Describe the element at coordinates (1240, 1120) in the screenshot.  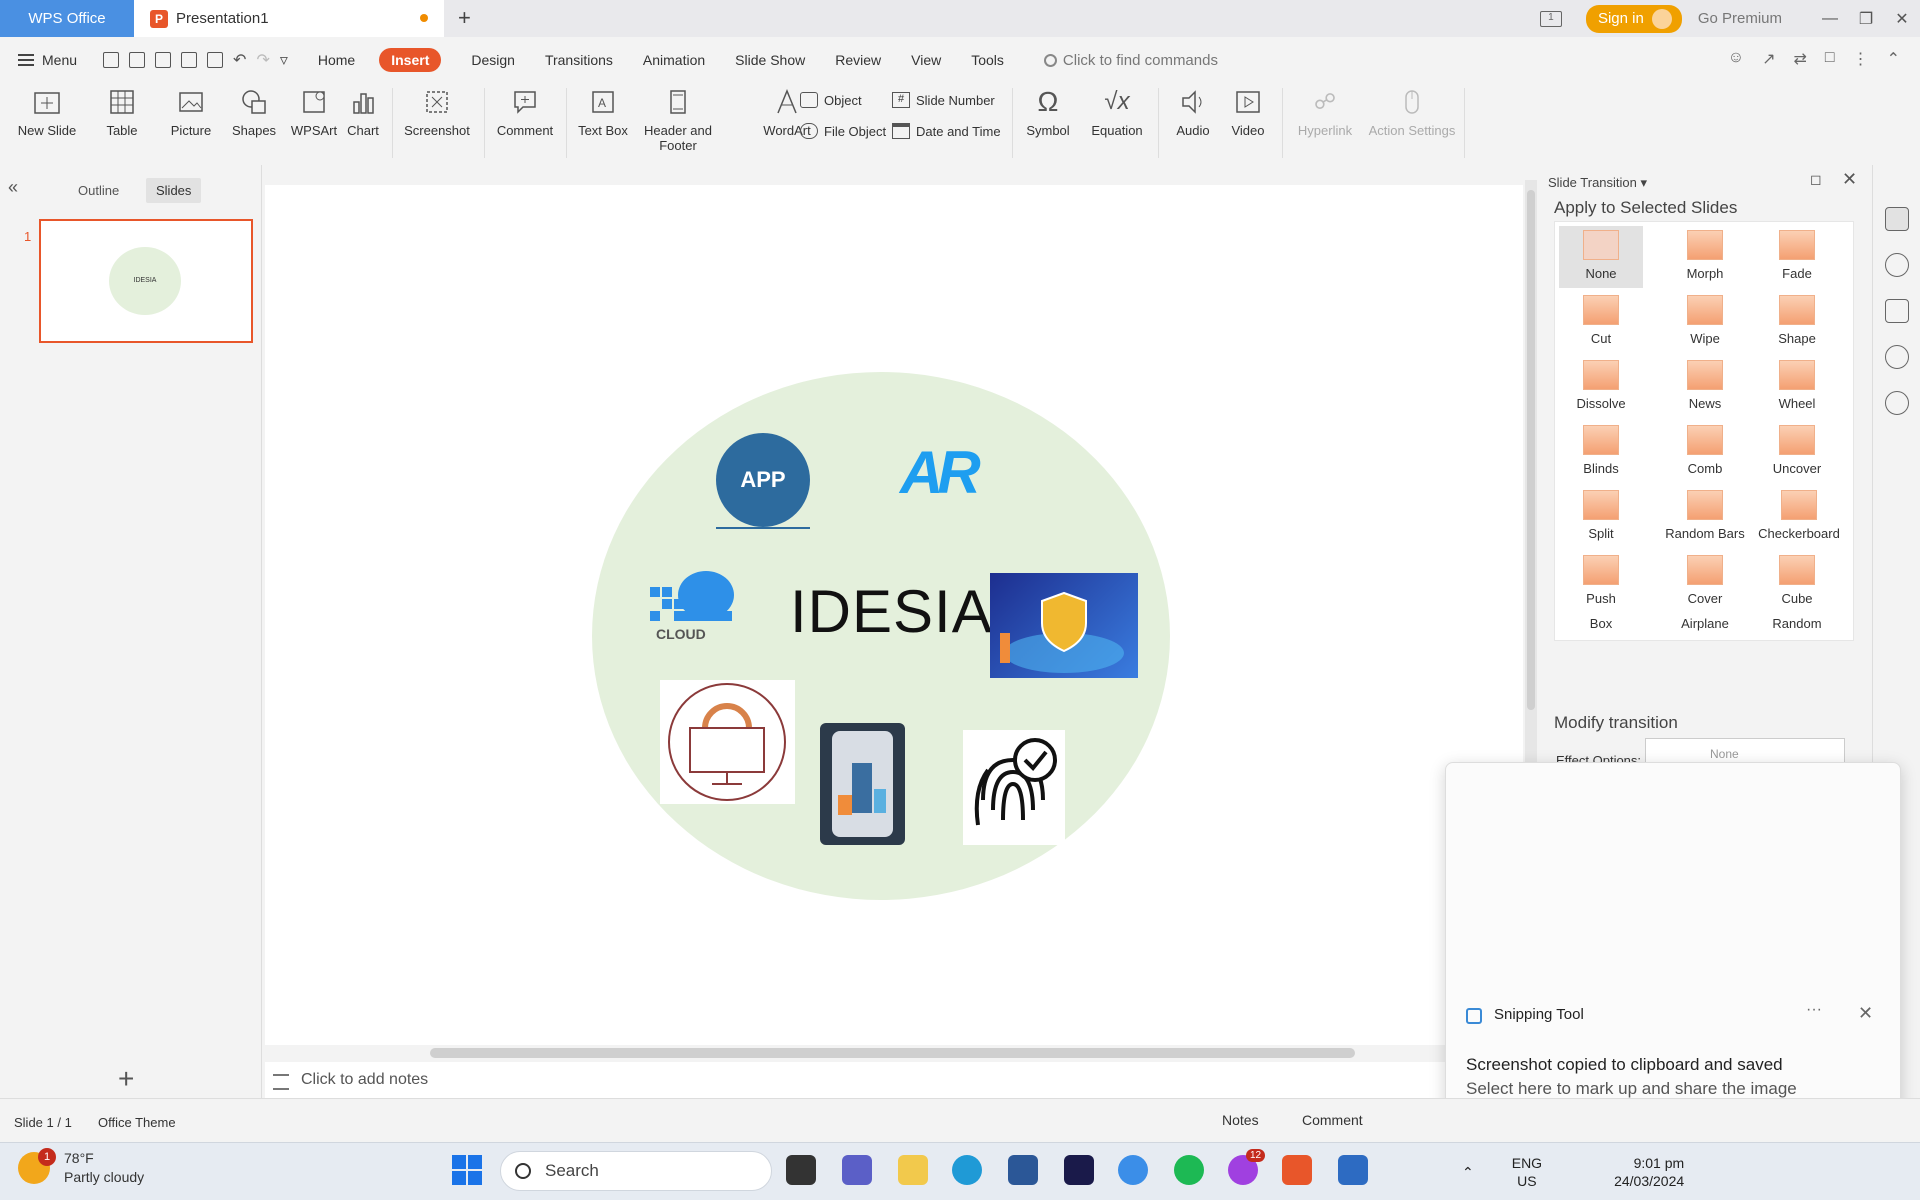
I see `notes-toggle-button: Notes` at that location.